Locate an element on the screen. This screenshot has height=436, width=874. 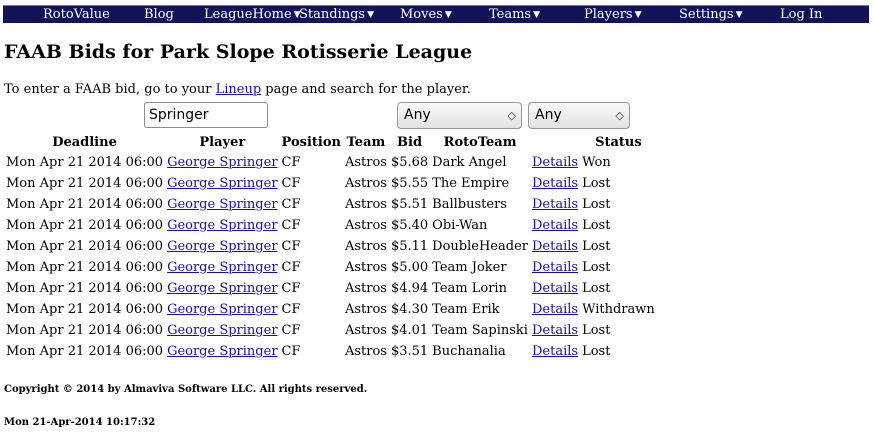
cell-bid: $5.55 is located at coordinates (409, 183).